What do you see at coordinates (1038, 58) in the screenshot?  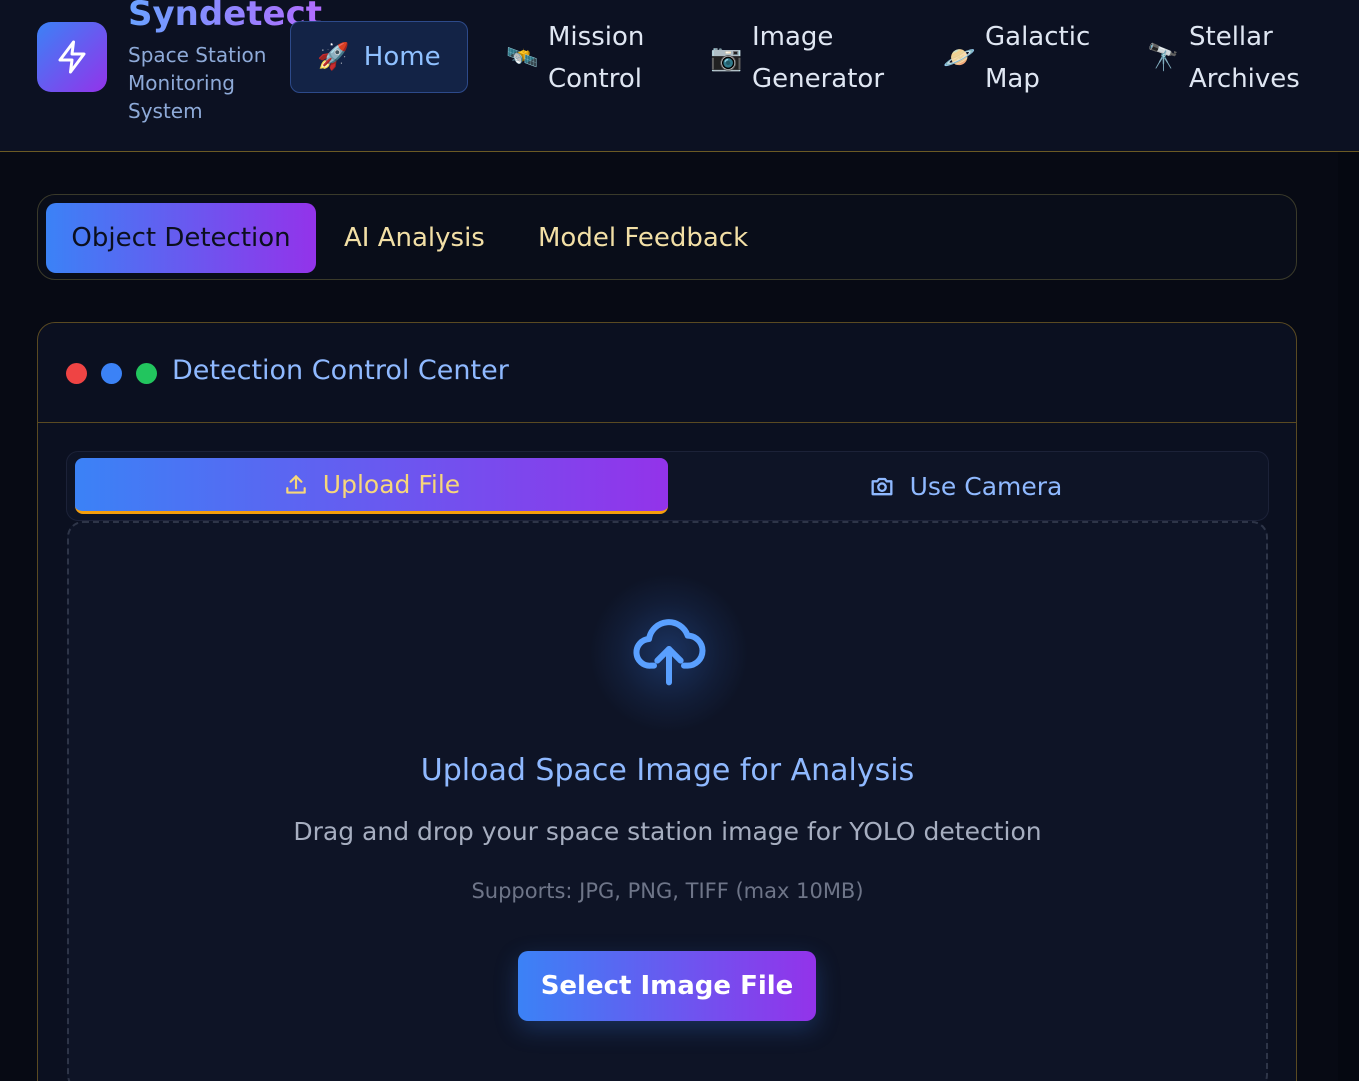 I see `nav-galactic-map-label: Galactic Map` at bounding box center [1038, 58].